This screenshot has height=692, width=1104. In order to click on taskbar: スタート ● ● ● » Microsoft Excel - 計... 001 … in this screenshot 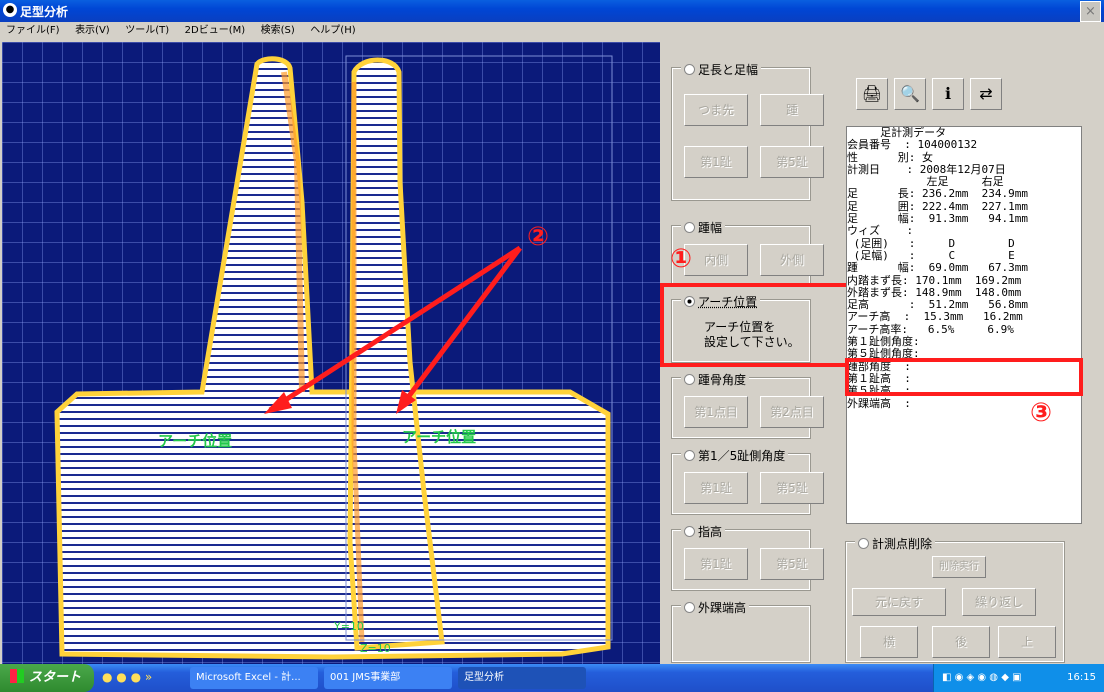, I will do `click(552, 678)`.